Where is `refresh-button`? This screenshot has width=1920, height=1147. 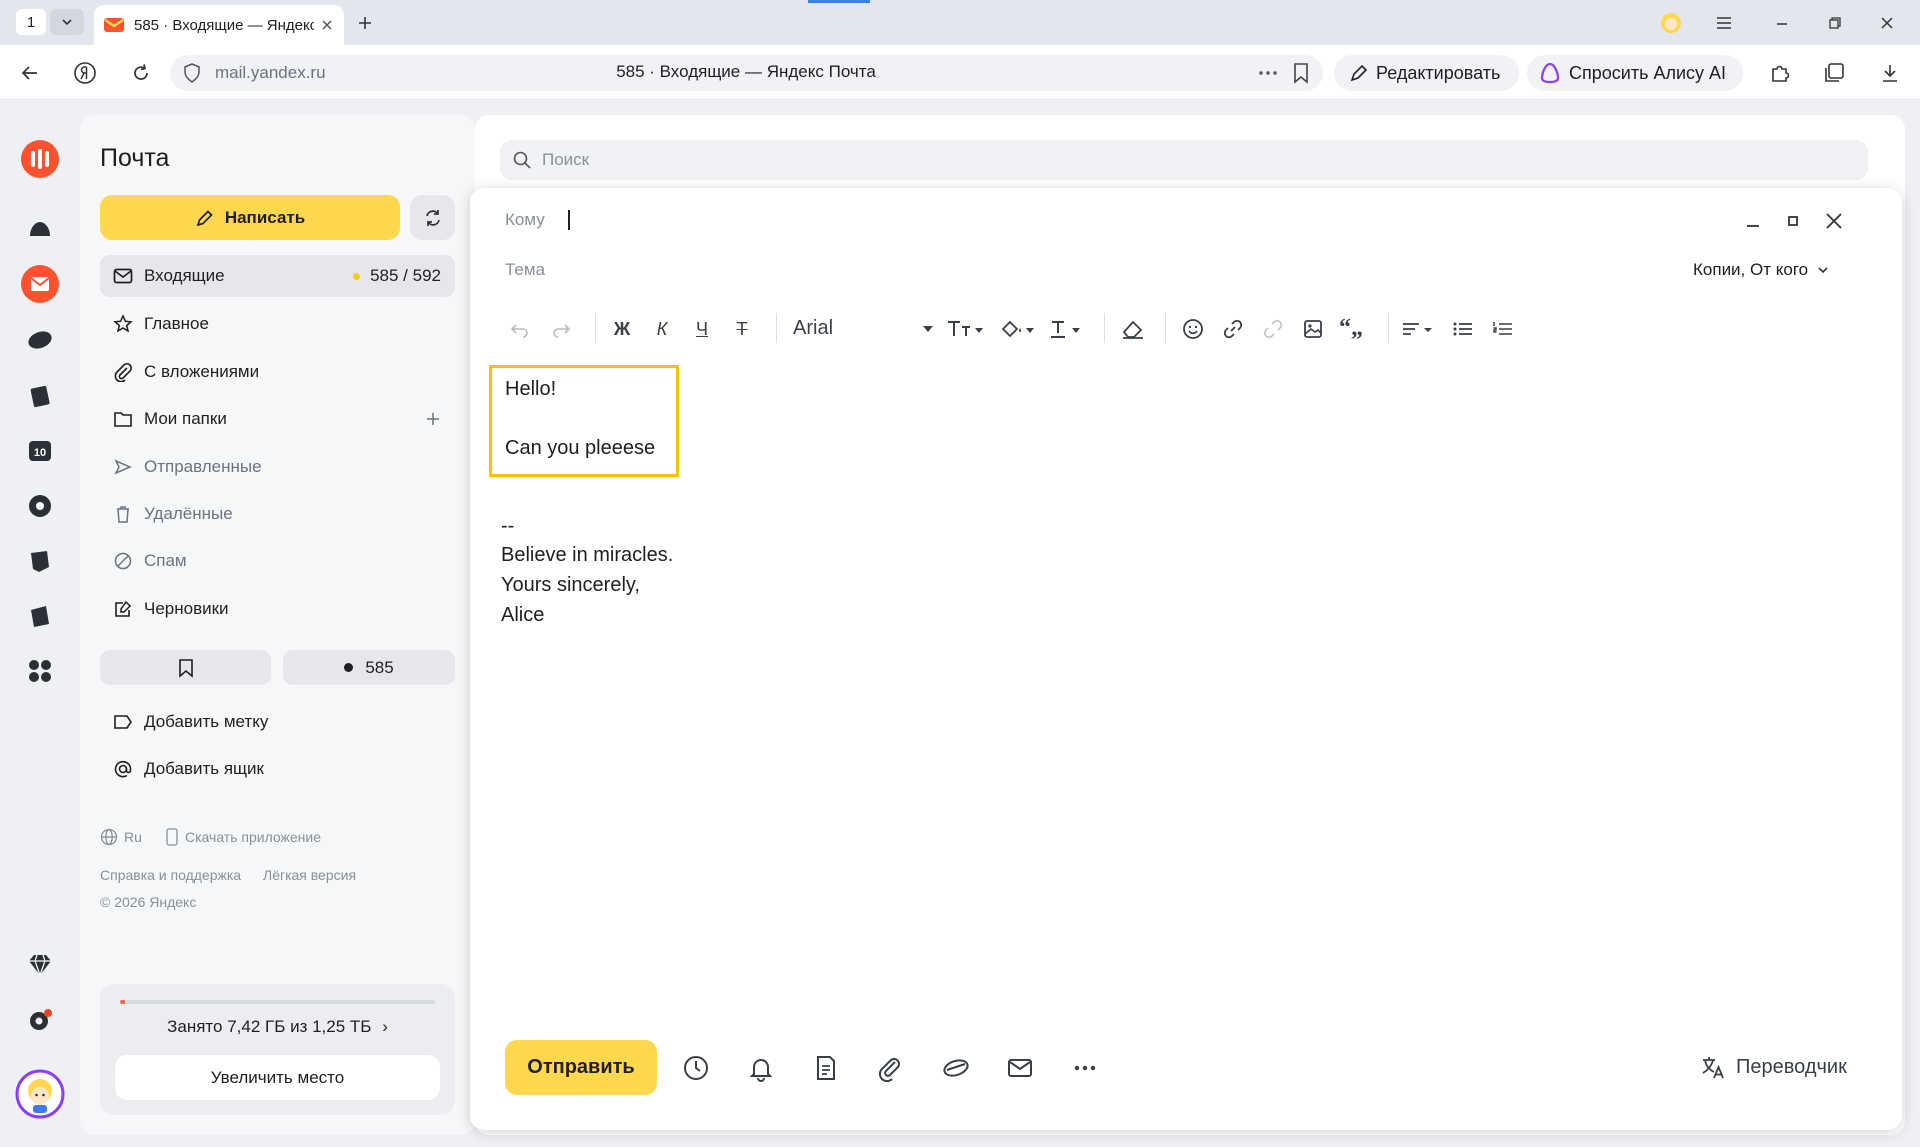 refresh-button is located at coordinates (432, 217).